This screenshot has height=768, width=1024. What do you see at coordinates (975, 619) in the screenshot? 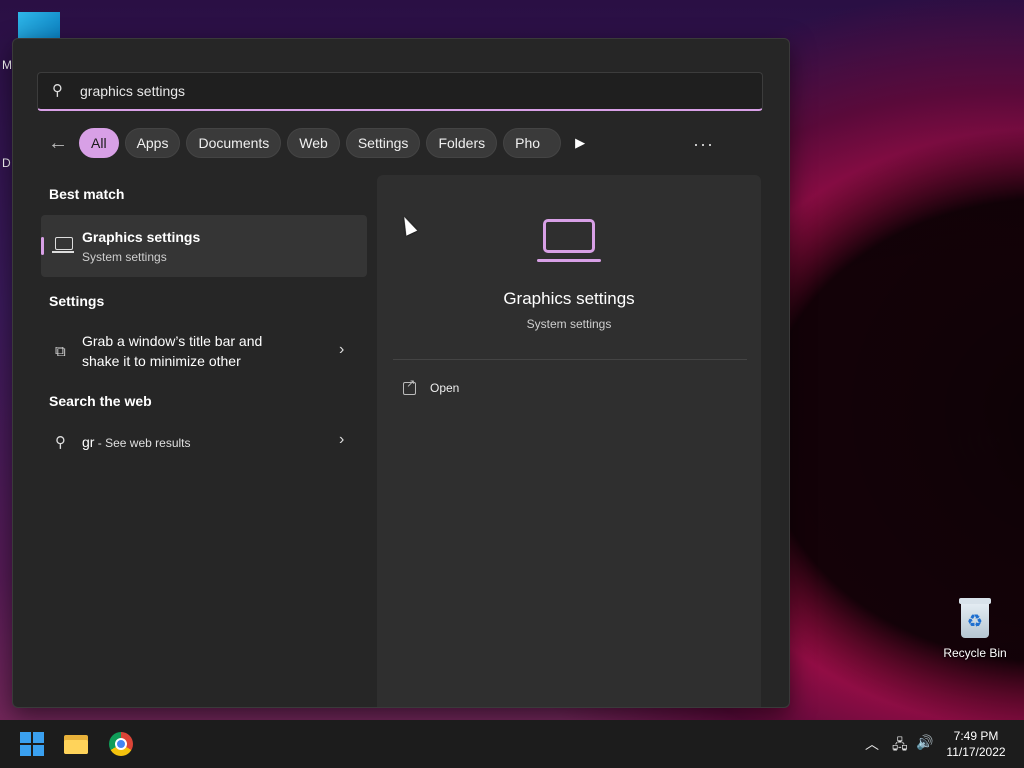
I see `recycle-bin-icon: ♻` at bounding box center [975, 619].